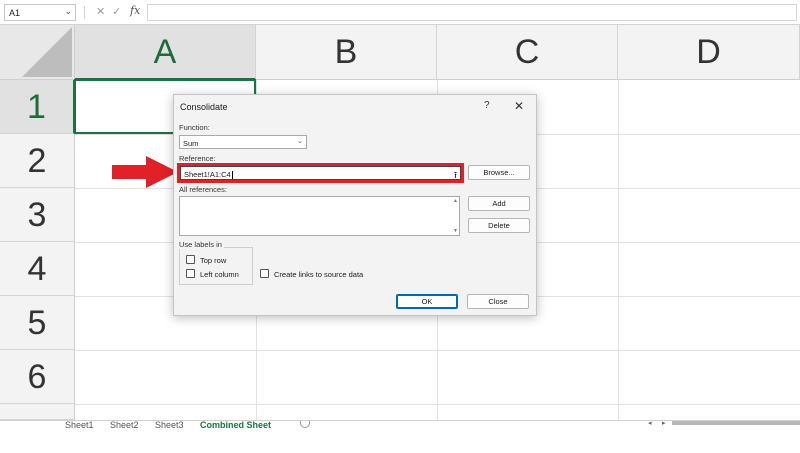 The width and height of the screenshot is (800, 453). What do you see at coordinates (165, 52) in the screenshot?
I see `column-header-a: A` at bounding box center [165, 52].